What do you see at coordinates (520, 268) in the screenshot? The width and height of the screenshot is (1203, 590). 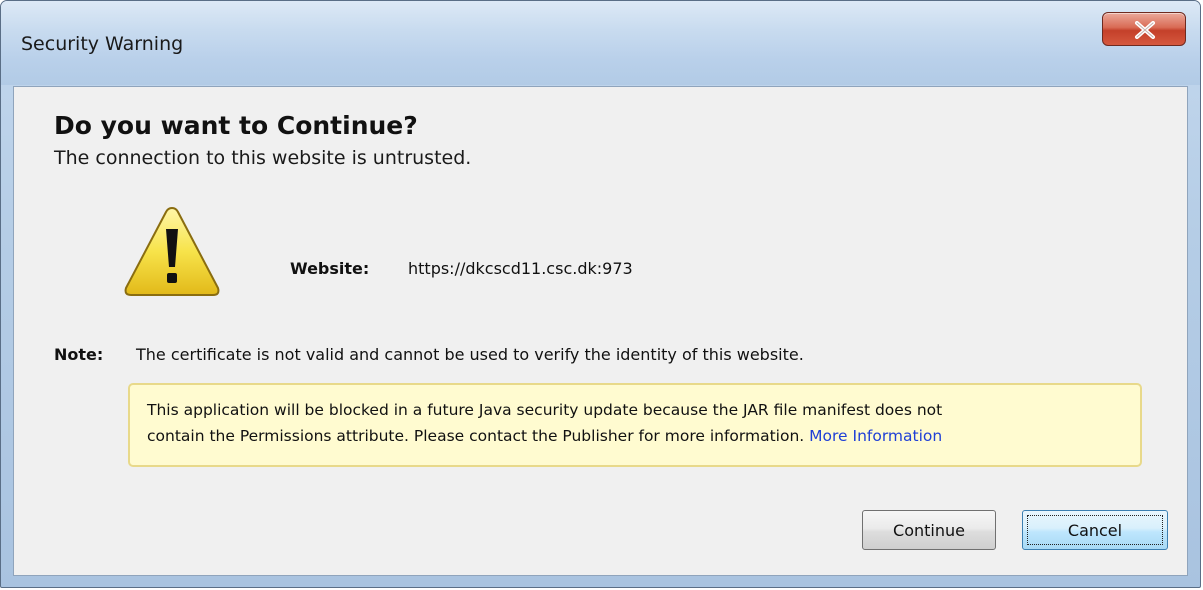 I see `website-url: https://dkcscd11.csc.dk:973` at bounding box center [520, 268].